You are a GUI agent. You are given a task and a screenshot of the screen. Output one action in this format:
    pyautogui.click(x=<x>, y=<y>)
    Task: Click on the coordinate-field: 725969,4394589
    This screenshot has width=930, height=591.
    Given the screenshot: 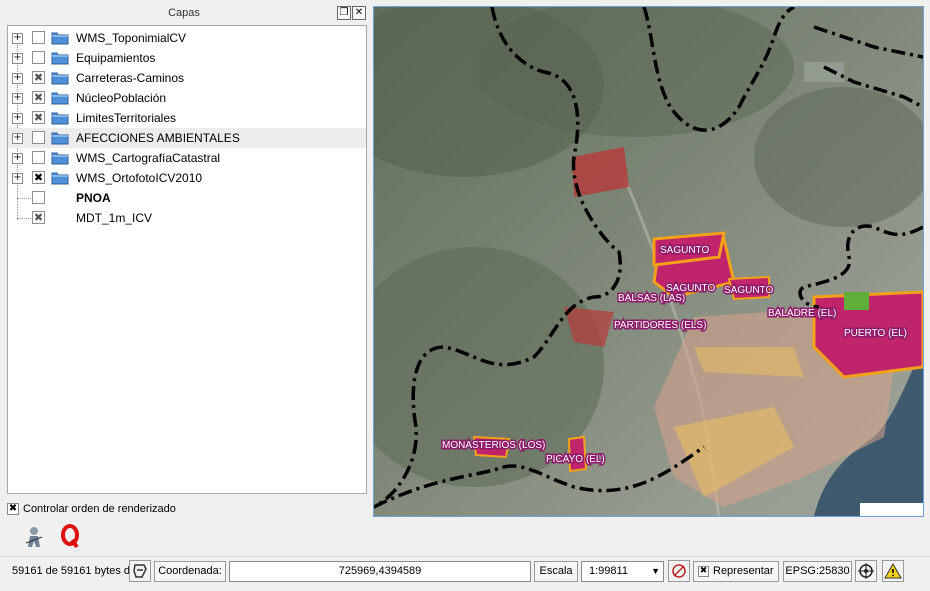 What is the action you would take?
    pyautogui.click(x=380, y=571)
    